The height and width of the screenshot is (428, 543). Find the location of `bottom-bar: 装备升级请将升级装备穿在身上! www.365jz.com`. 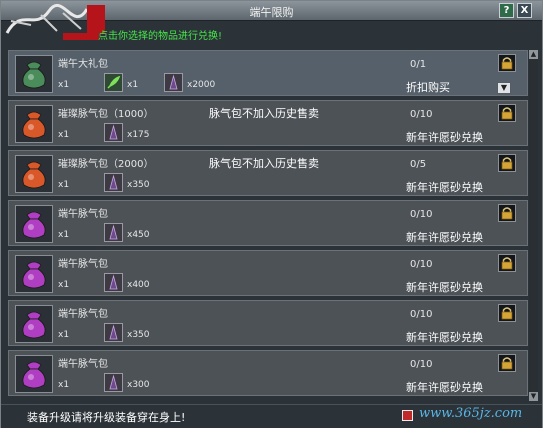

bottom-bar: 装备升级请将升级装备穿在身上! www.365jz.com is located at coordinates (271, 416).